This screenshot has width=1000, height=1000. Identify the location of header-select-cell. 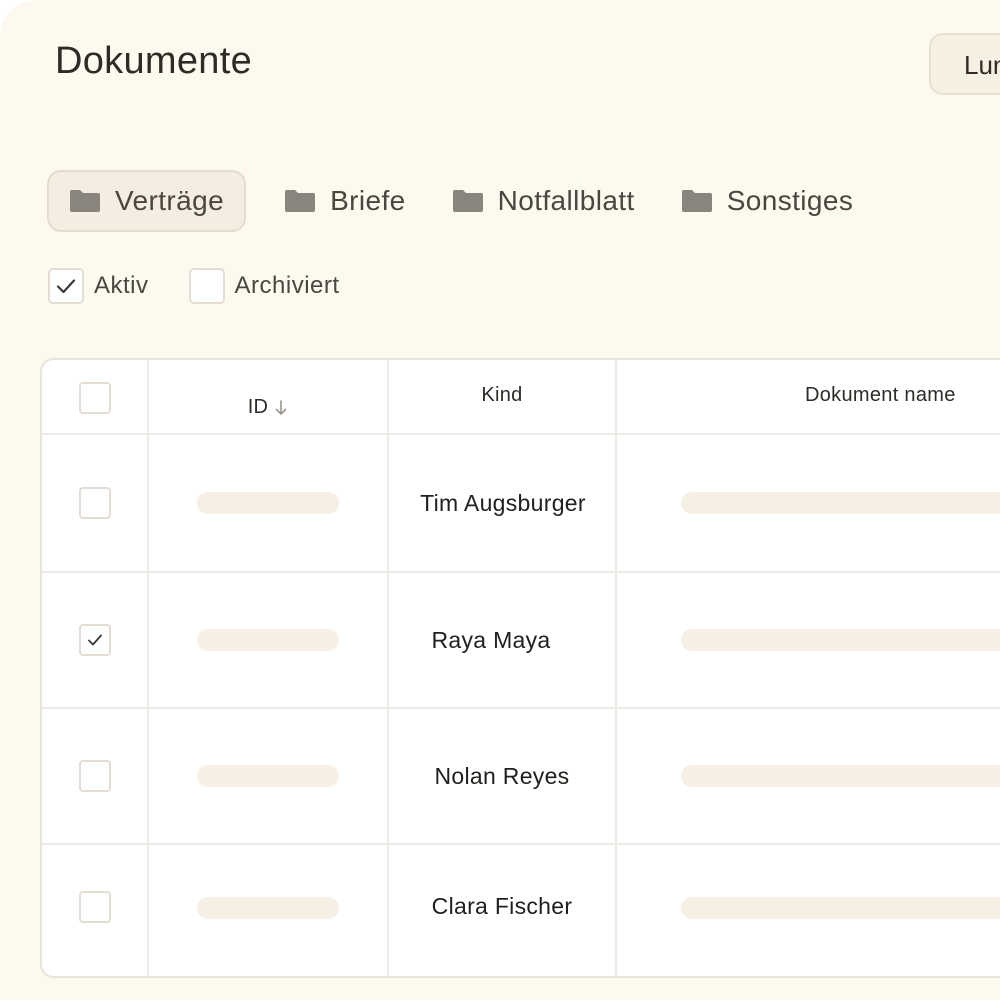
(95, 396).